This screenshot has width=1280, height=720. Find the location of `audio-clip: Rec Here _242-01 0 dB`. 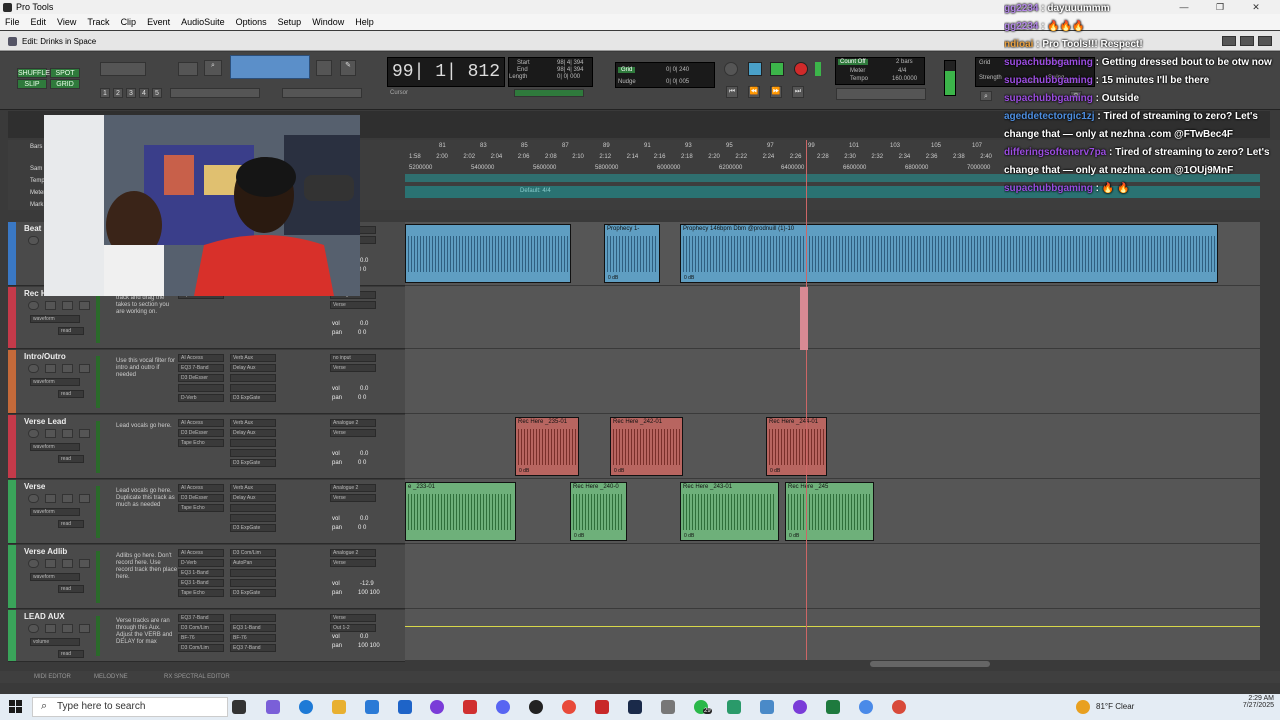

audio-clip: Rec Here _242-01 0 dB is located at coordinates (646, 446).